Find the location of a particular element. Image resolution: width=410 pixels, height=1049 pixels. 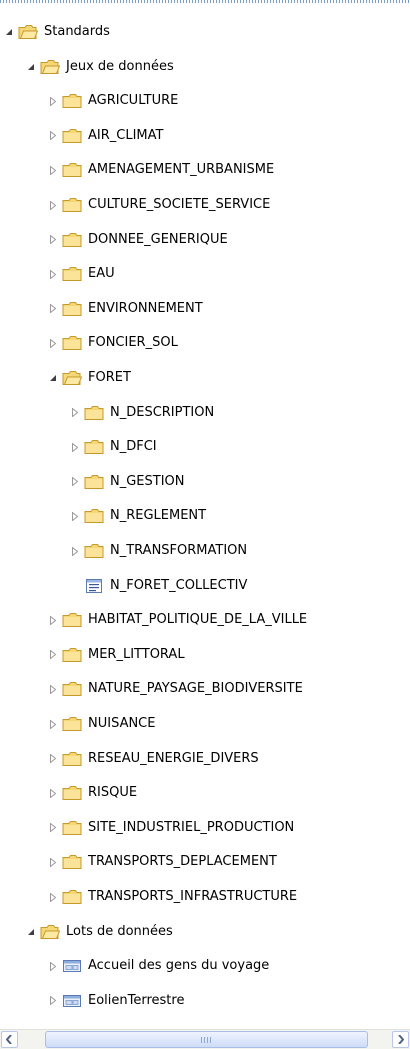

horizontal-scrollbar is located at coordinates (205, 1039).